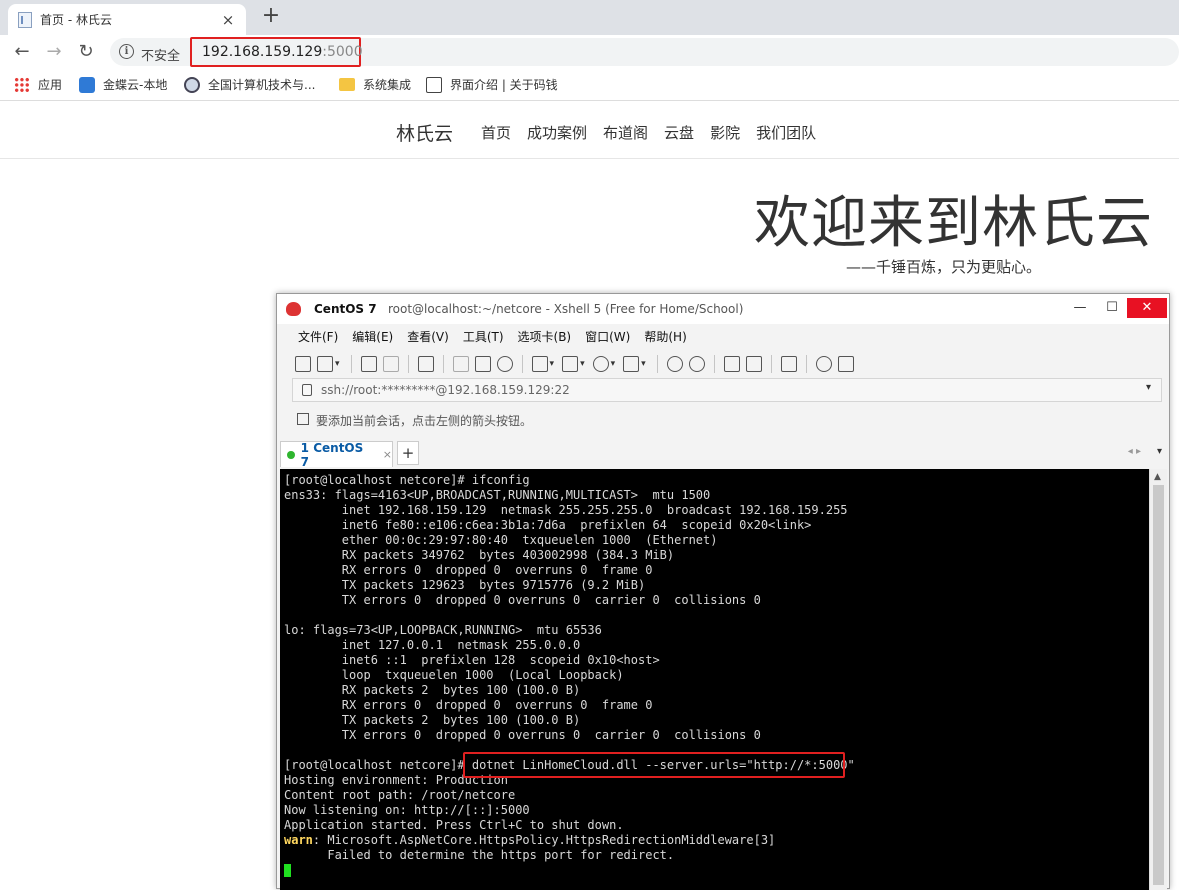 The height and width of the screenshot is (890, 1179). Describe the element at coordinates (22, 84) in the screenshot. I see `apps-grid-icon` at that location.